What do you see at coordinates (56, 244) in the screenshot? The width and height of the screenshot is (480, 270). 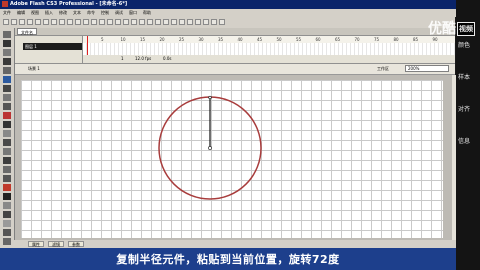 I see `tab-filters: 滤镜` at bounding box center [56, 244].